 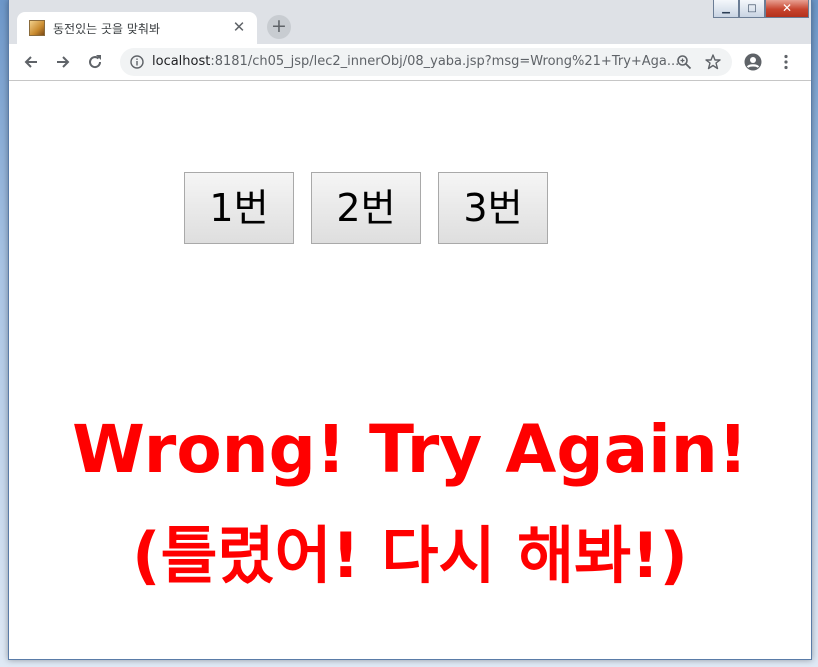 I want to click on reload-icon, so click(x=95, y=62).